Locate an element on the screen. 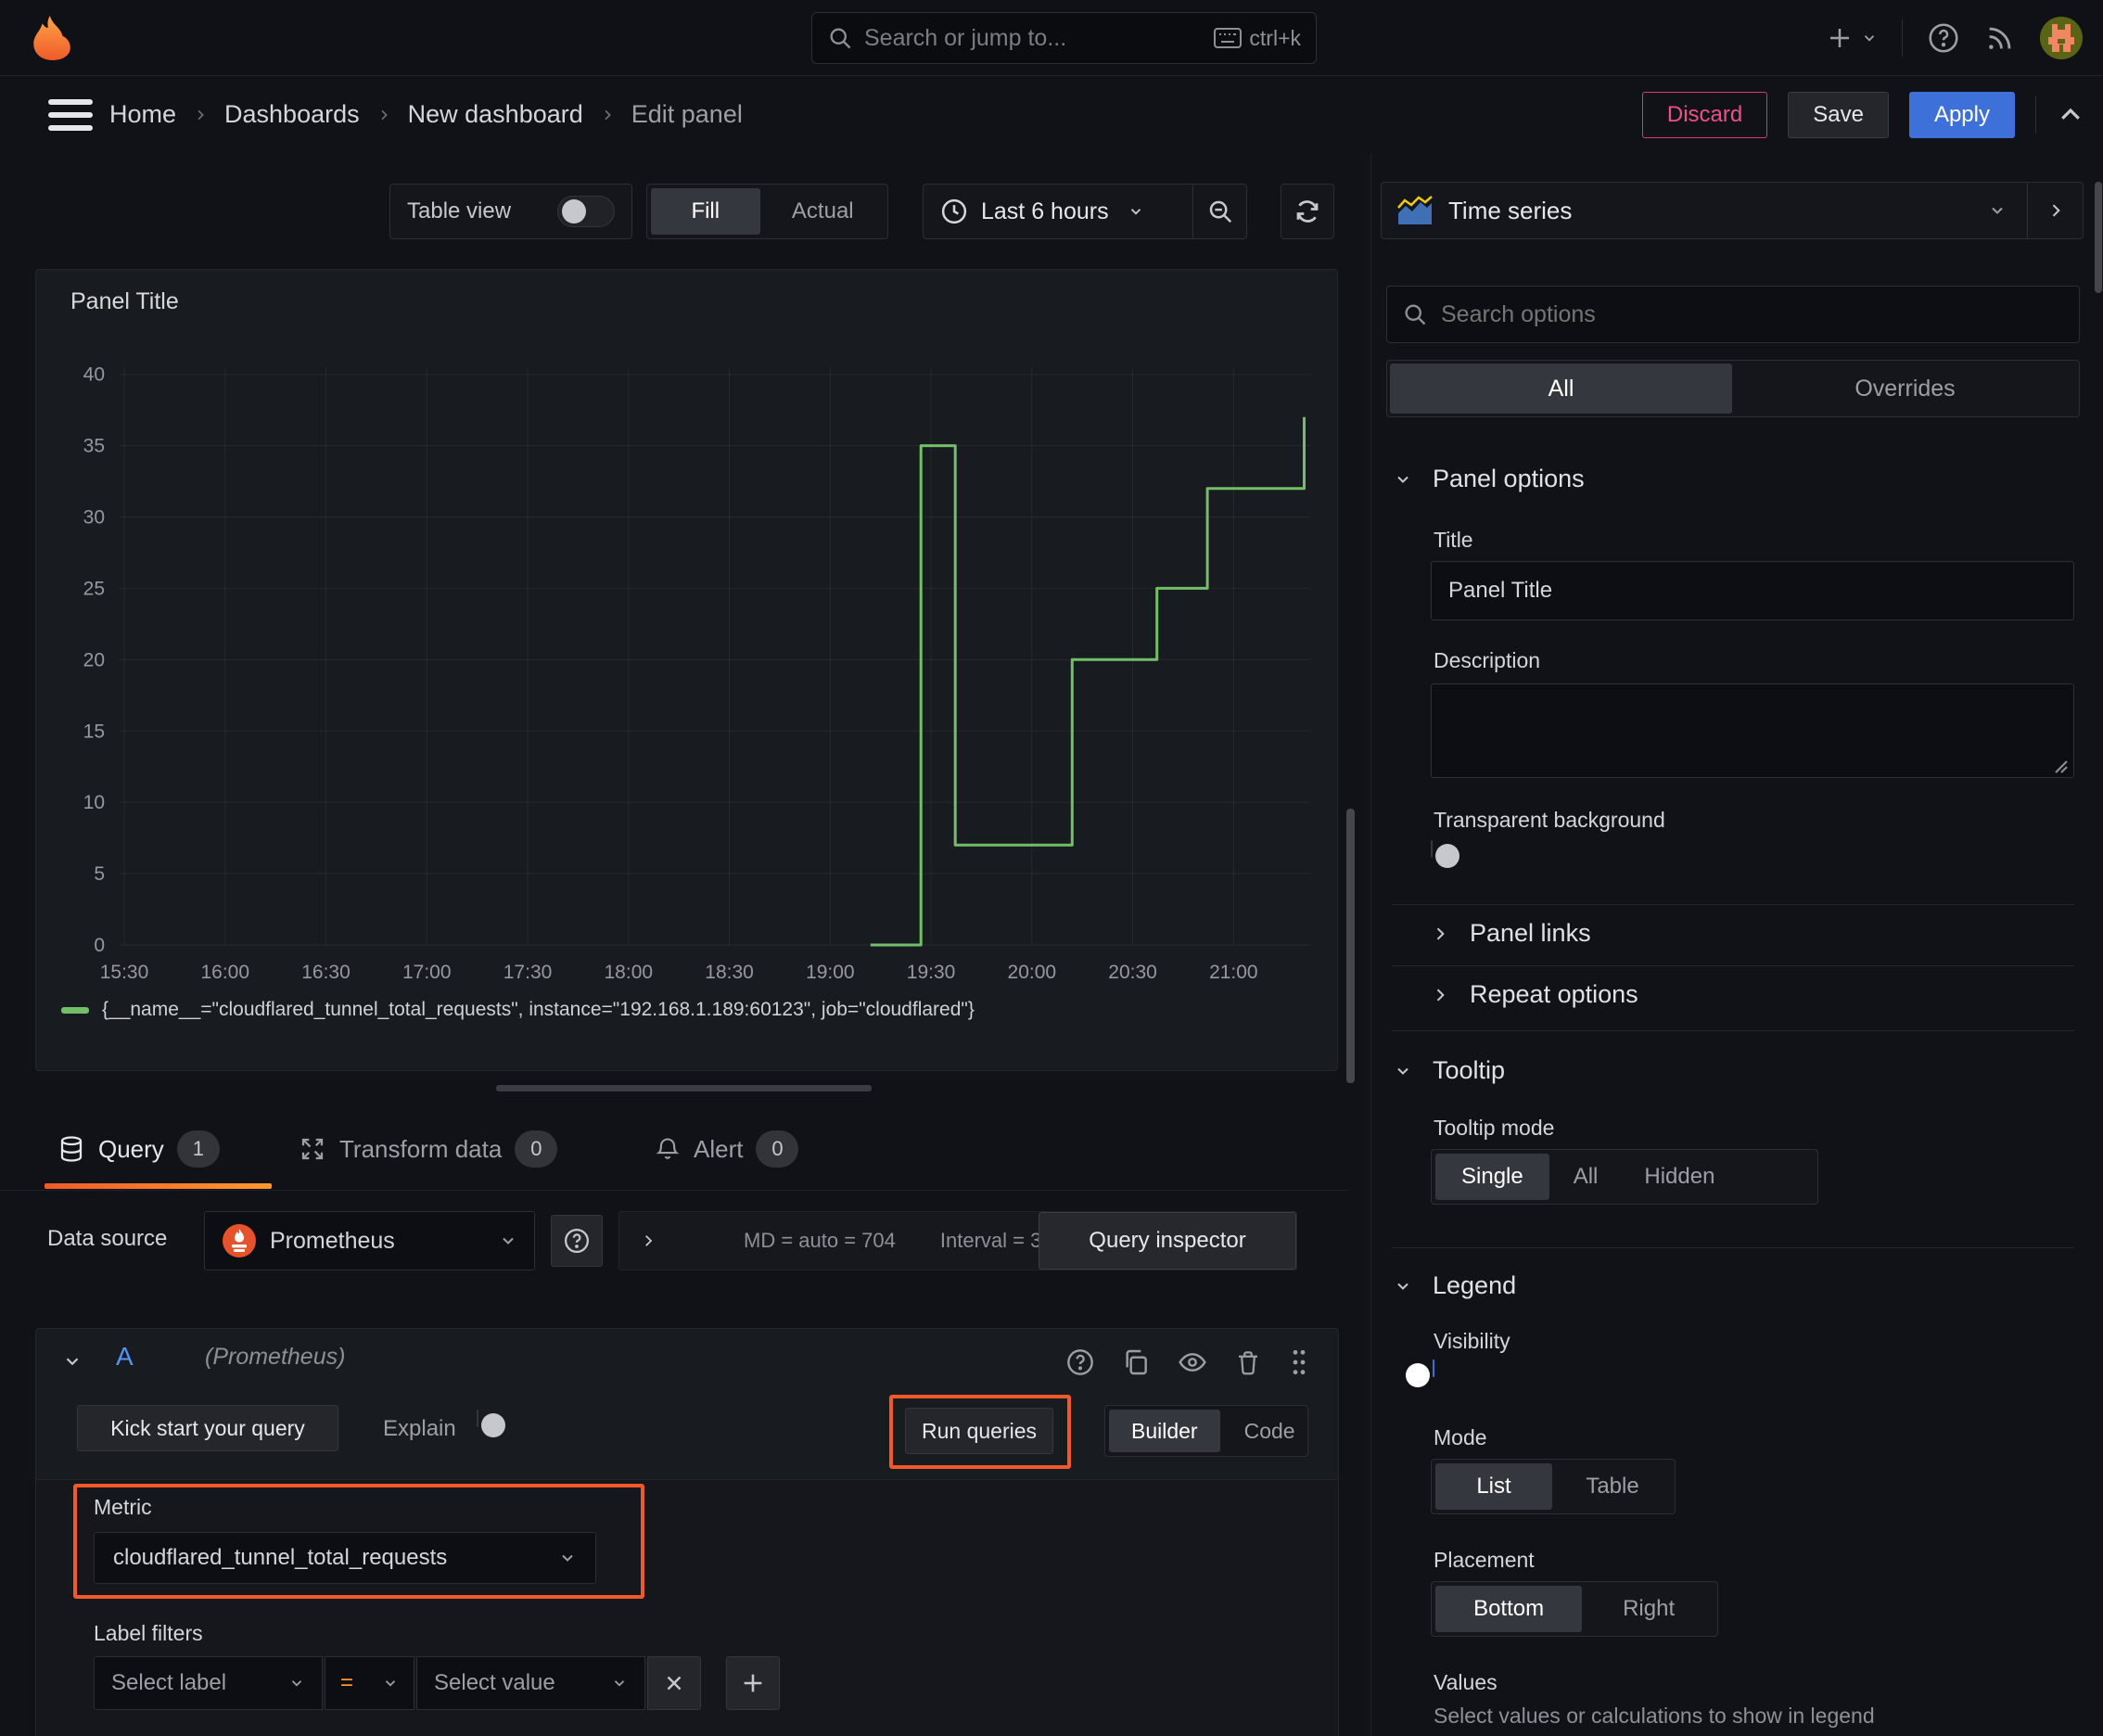 This screenshot has height=1736, width=2103. breadcrumb-home: Home is located at coordinates (142, 114).